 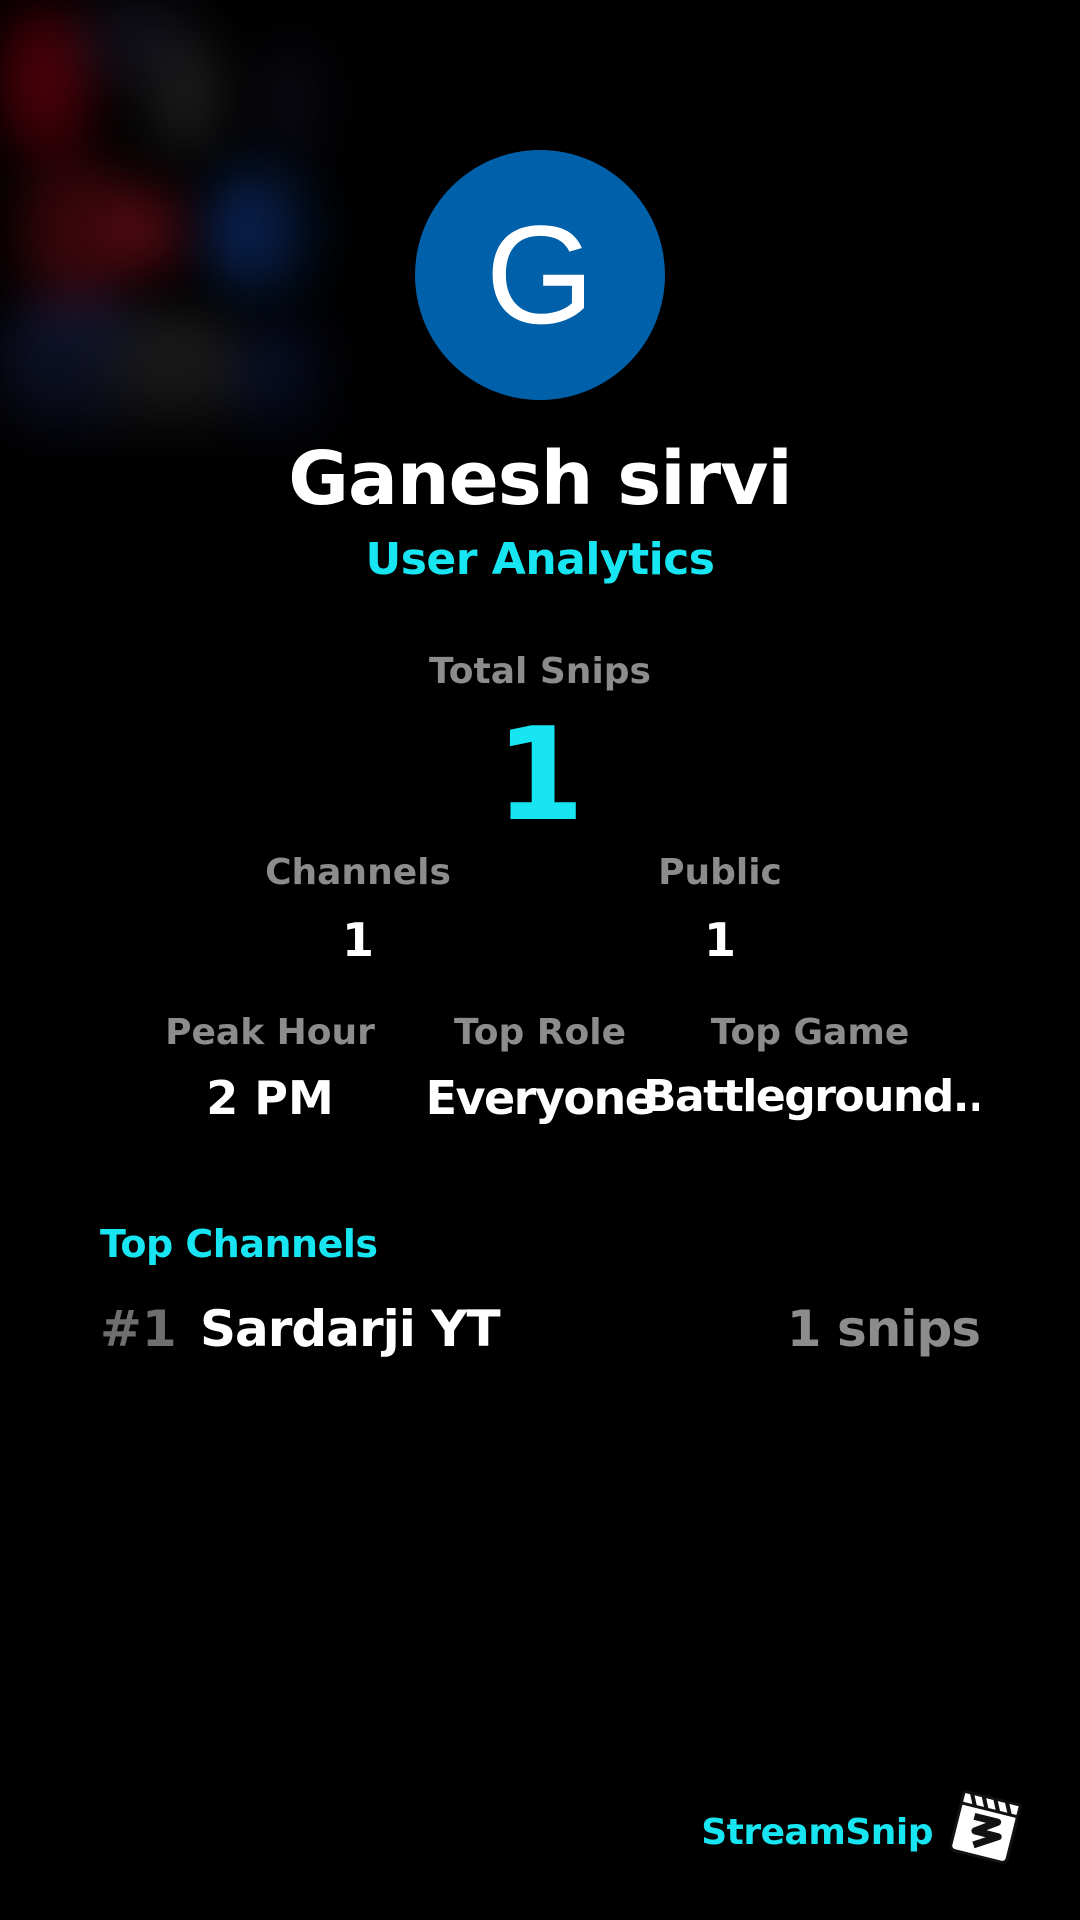 What do you see at coordinates (810, 1032) in the screenshot?
I see `top-game-label: Top Game` at bounding box center [810, 1032].